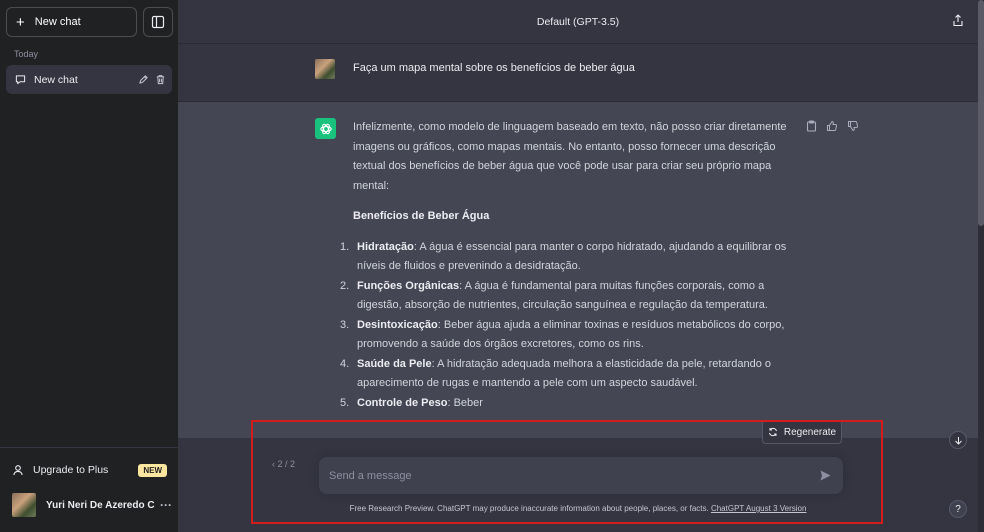 This screenshot has height=532, width=984. Describe the element at coordinates (89, 447) in the screenshot. I see `sidebar-divider` at that location.